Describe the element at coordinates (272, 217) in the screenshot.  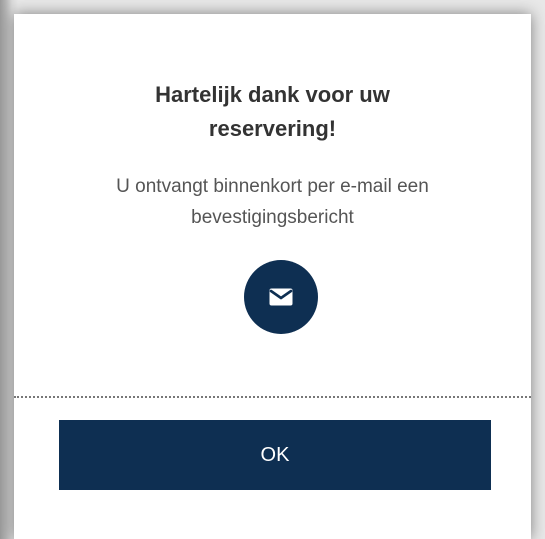
I see `dialog-message-line-2: bevestigingsbericht` at that location.